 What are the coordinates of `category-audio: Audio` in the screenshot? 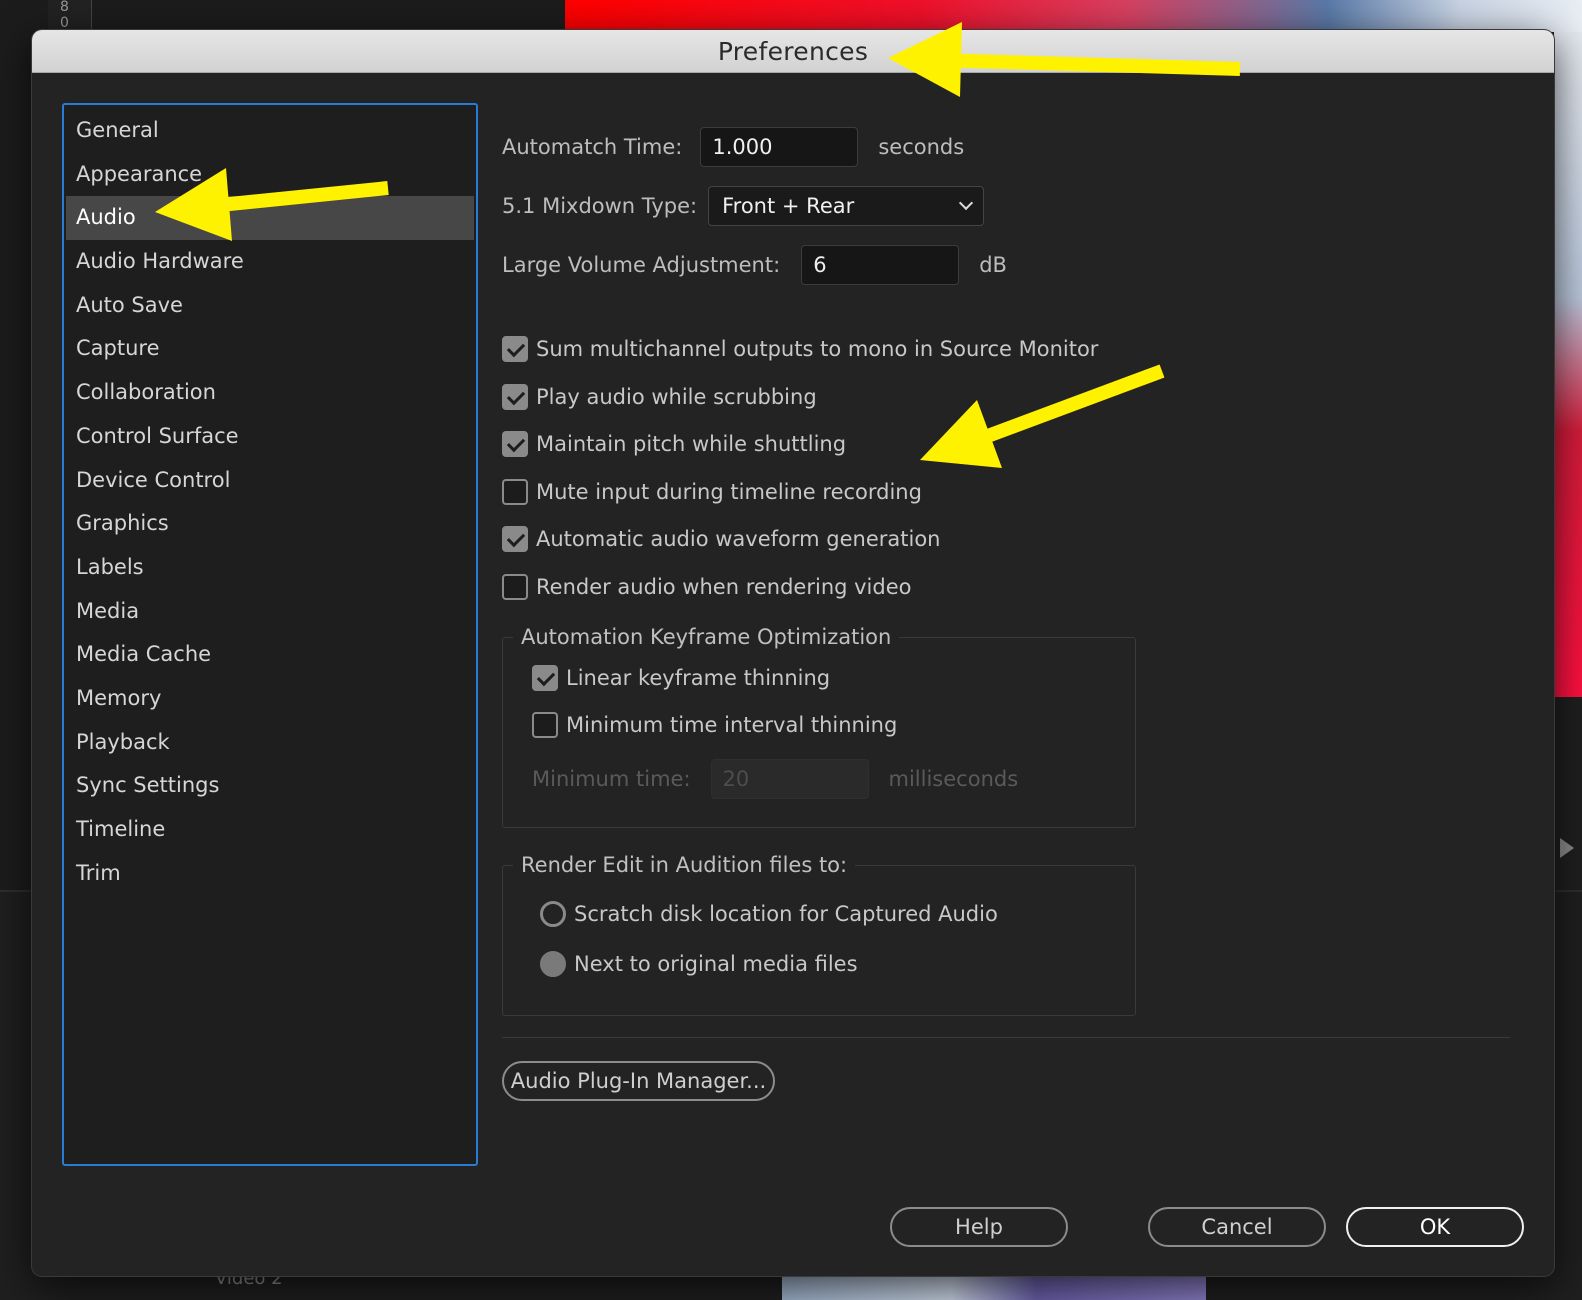 It's located at (270, 218).